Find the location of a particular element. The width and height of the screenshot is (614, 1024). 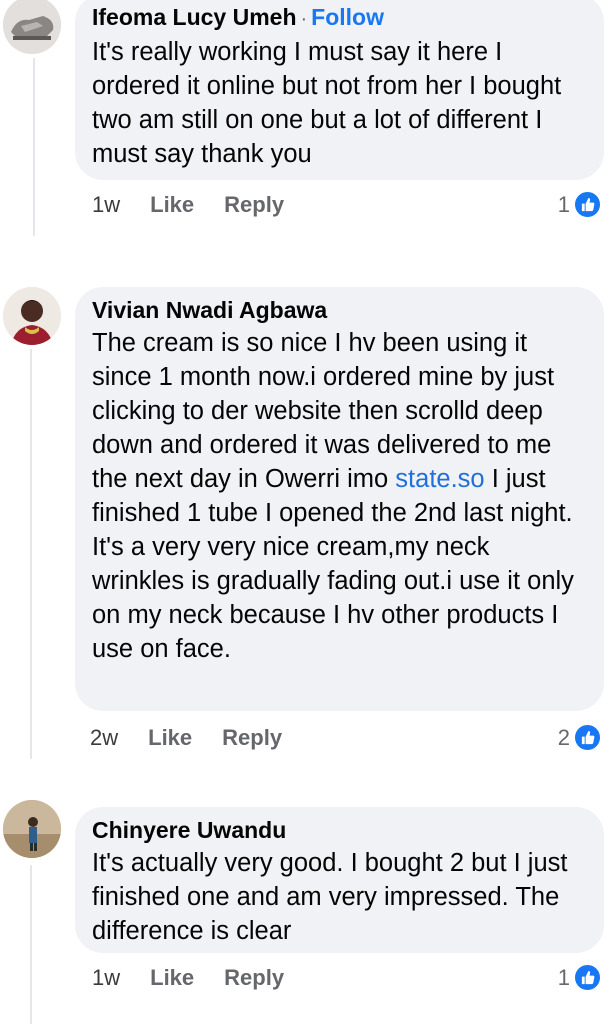

comment-actions: 2w Like Reply is located at coordinates (186, 738).